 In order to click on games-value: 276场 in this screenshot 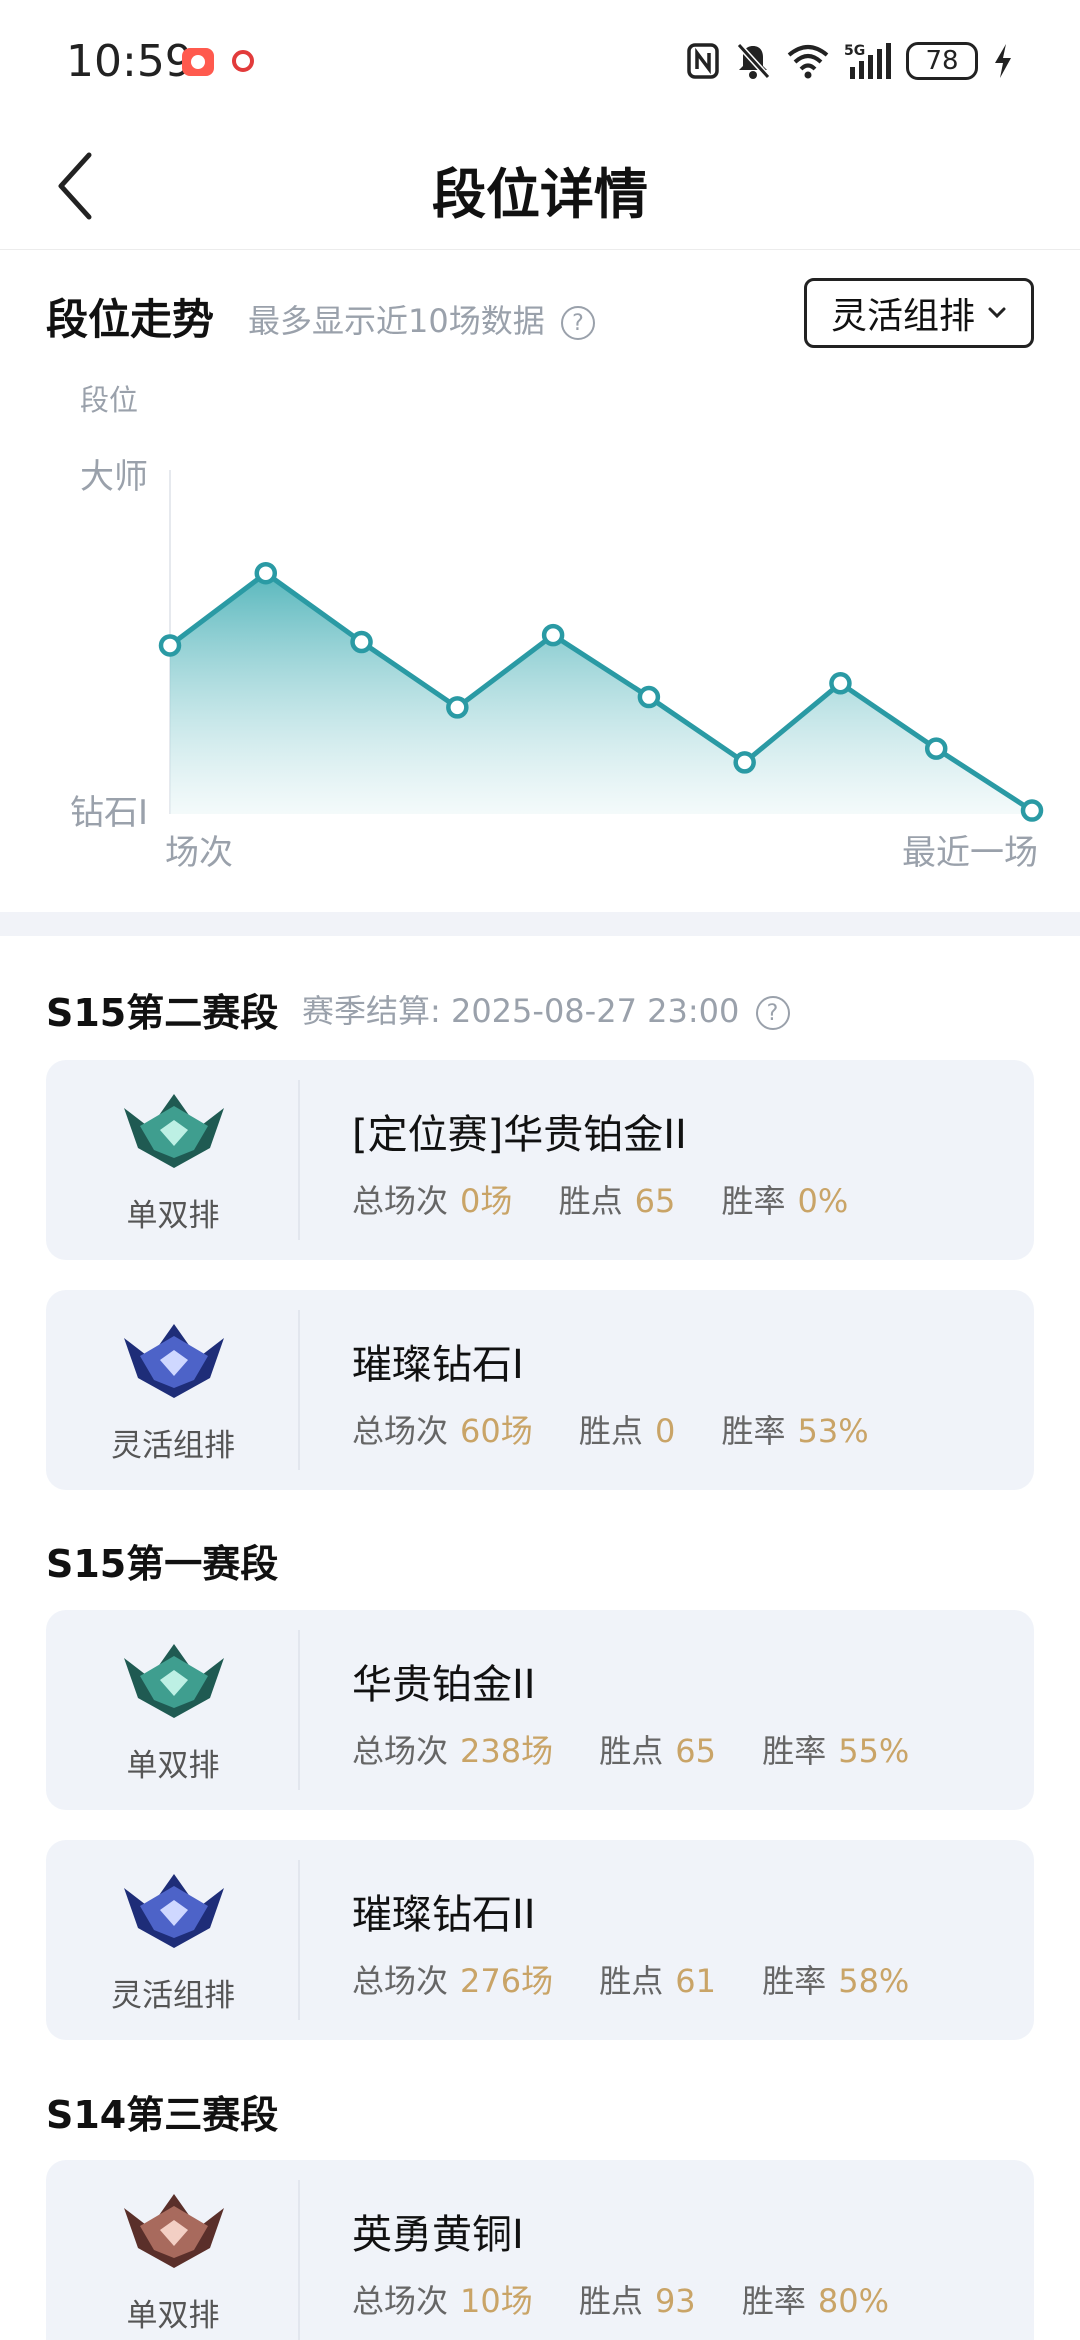, I will do `click(507, 1981)`.